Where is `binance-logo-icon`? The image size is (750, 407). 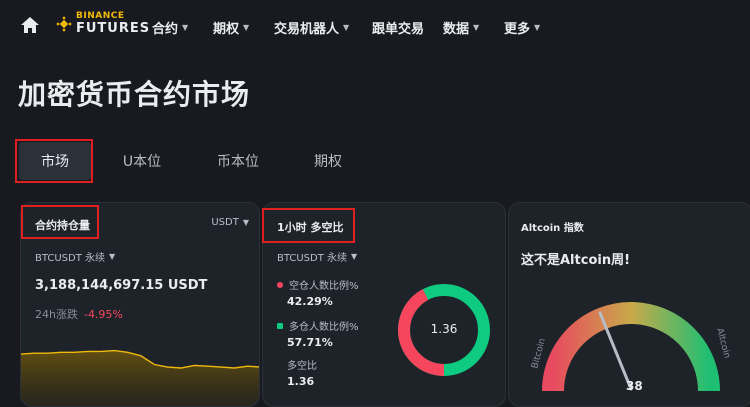 binance-logo-icon is located at coordinates (64, 23).